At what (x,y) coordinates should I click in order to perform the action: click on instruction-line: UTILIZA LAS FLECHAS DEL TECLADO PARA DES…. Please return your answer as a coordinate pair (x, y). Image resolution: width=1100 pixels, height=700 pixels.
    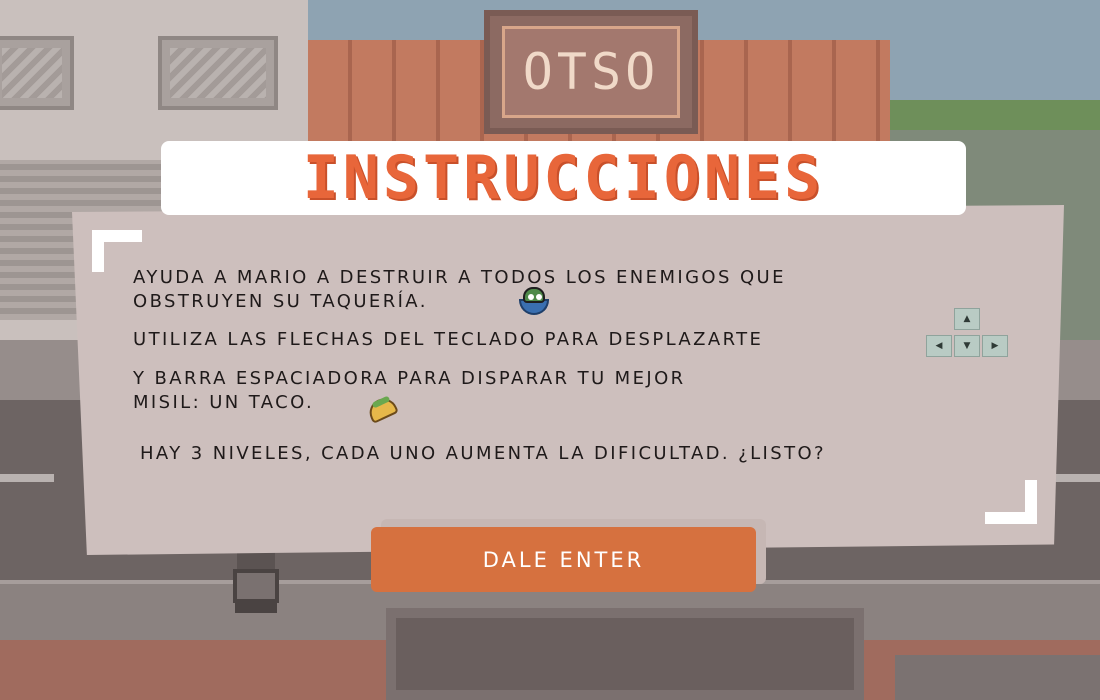
    Looking at the image, I should click on (448, 339).